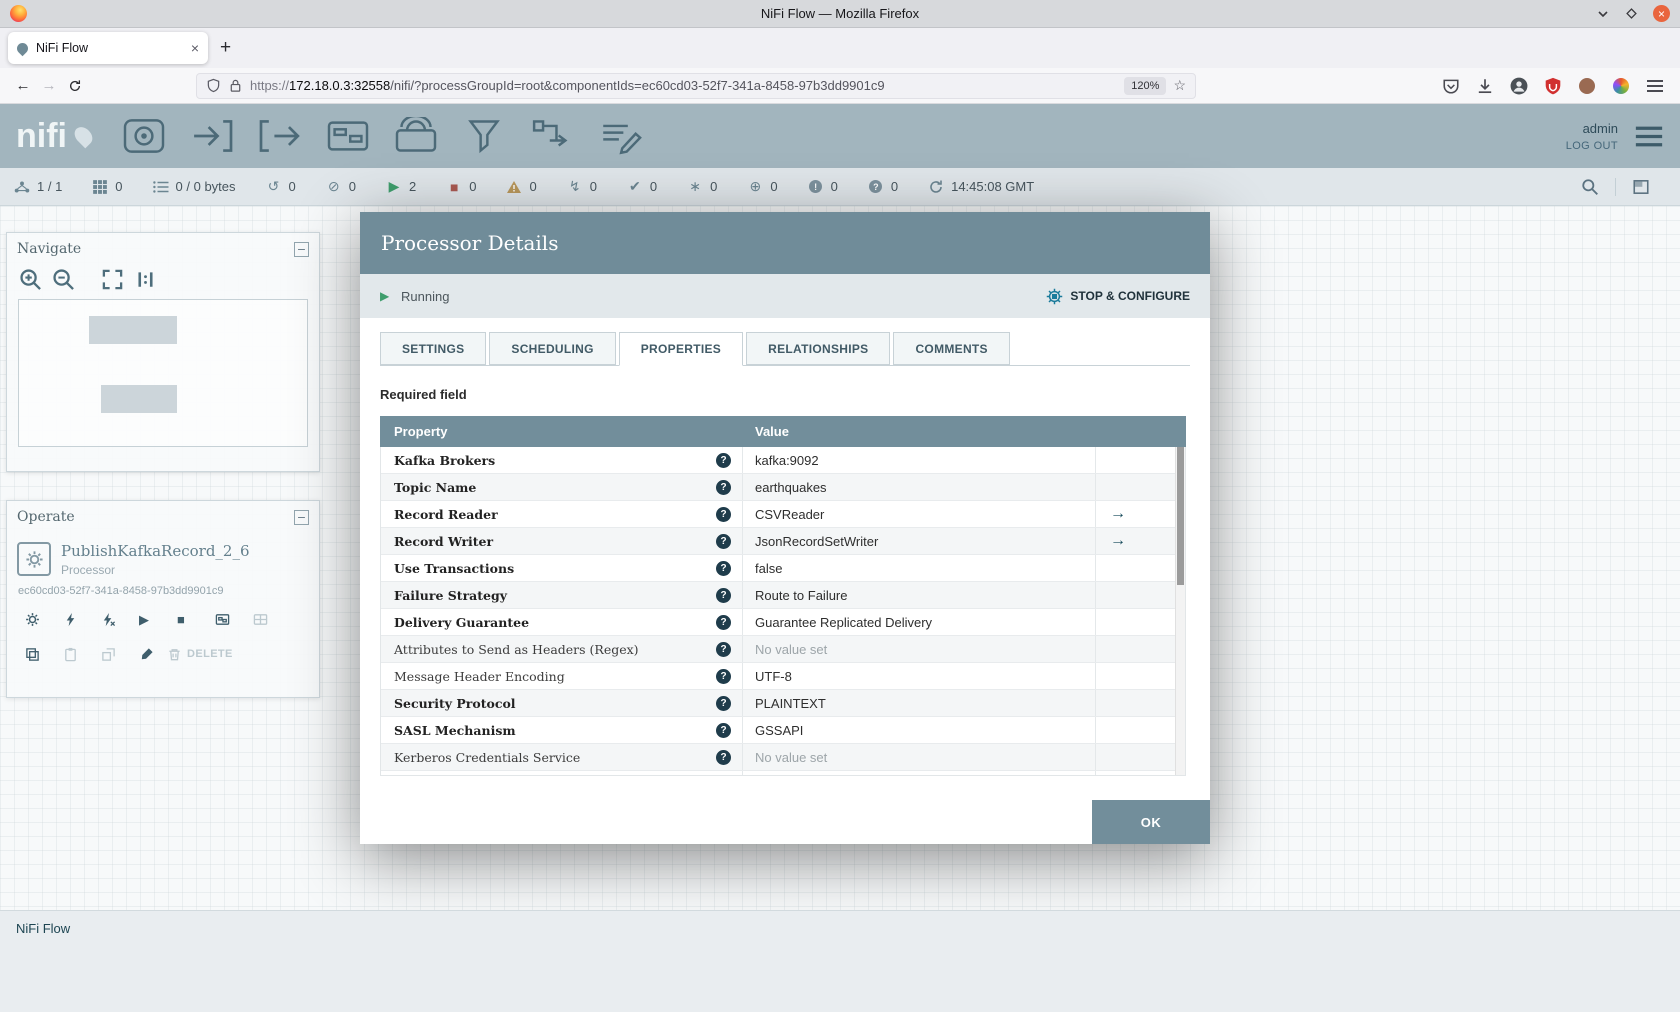 This screenshot has height=1012, width=1680. What do you see at coordinates (280, 136) in the screenshot?
I see `output-port-component` at bounding box center [280, 136].